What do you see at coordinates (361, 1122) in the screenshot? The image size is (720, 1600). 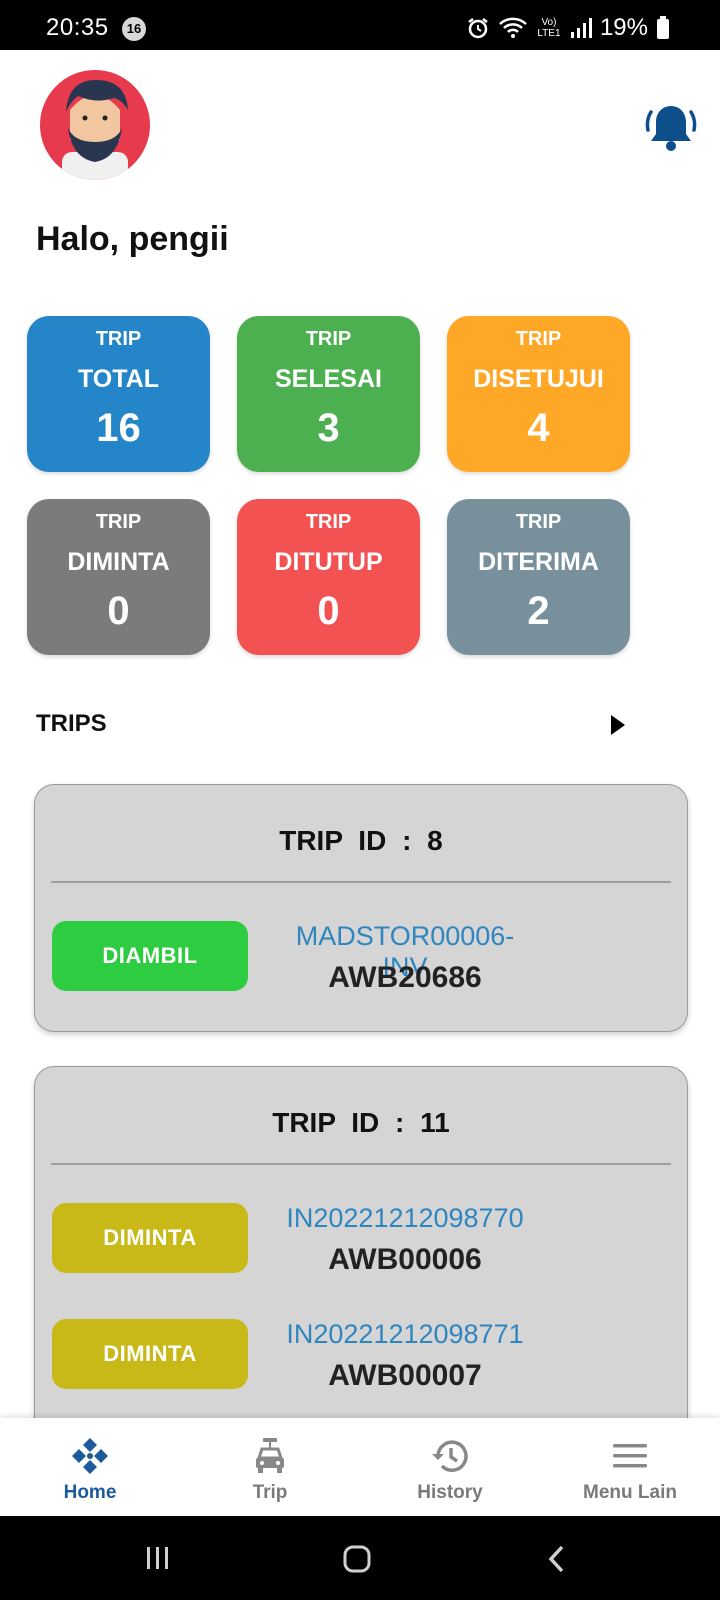 I see `trip-card-title: TRIP ID : 11` at bounding box center [361, 1122].